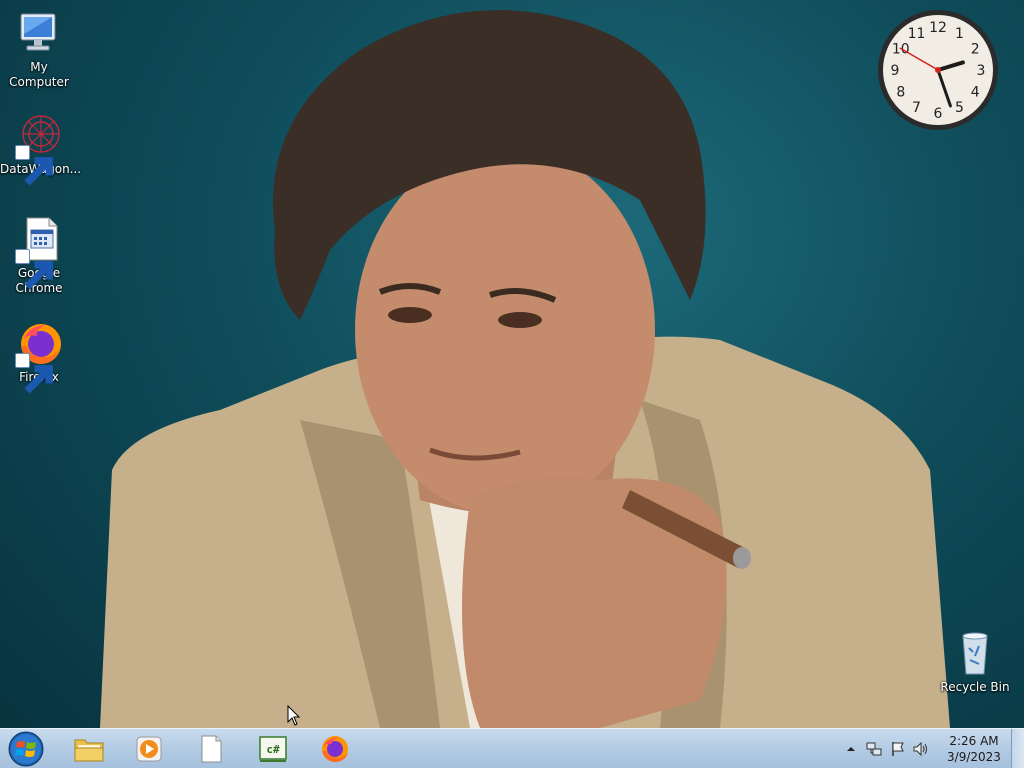  Describe the element at coordinates (975, 93) in the screenshot. I see `clock-numeral: 4` at that location.